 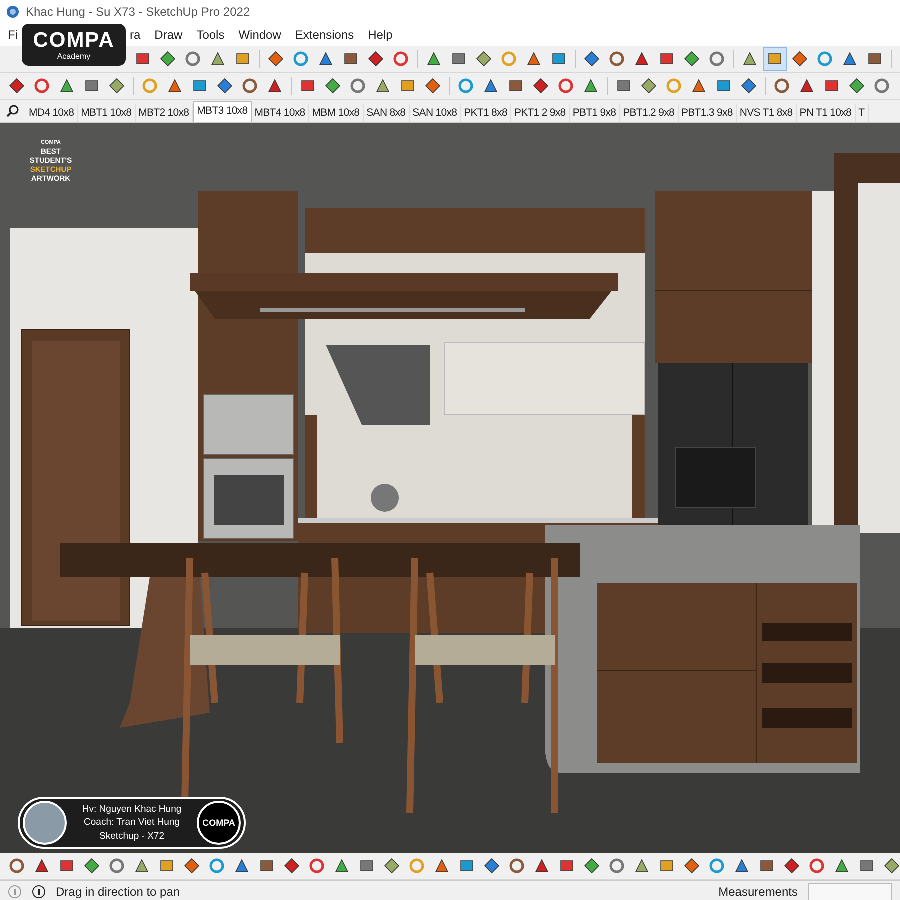 What do you see at coordinates (135, 35) in the screenshot?
I see `menu-item: ra` at bounding box center [135, 35].